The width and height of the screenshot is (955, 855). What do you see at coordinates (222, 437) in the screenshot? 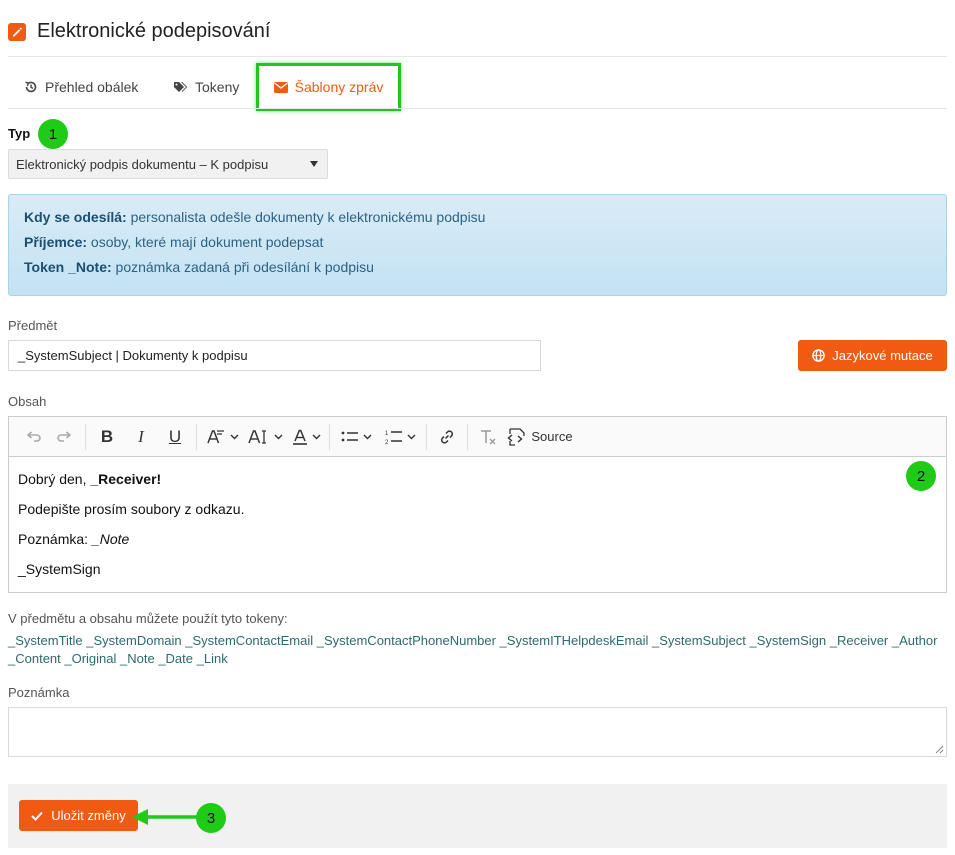
I see `font-family-icon` at bounding box center [222, 437].